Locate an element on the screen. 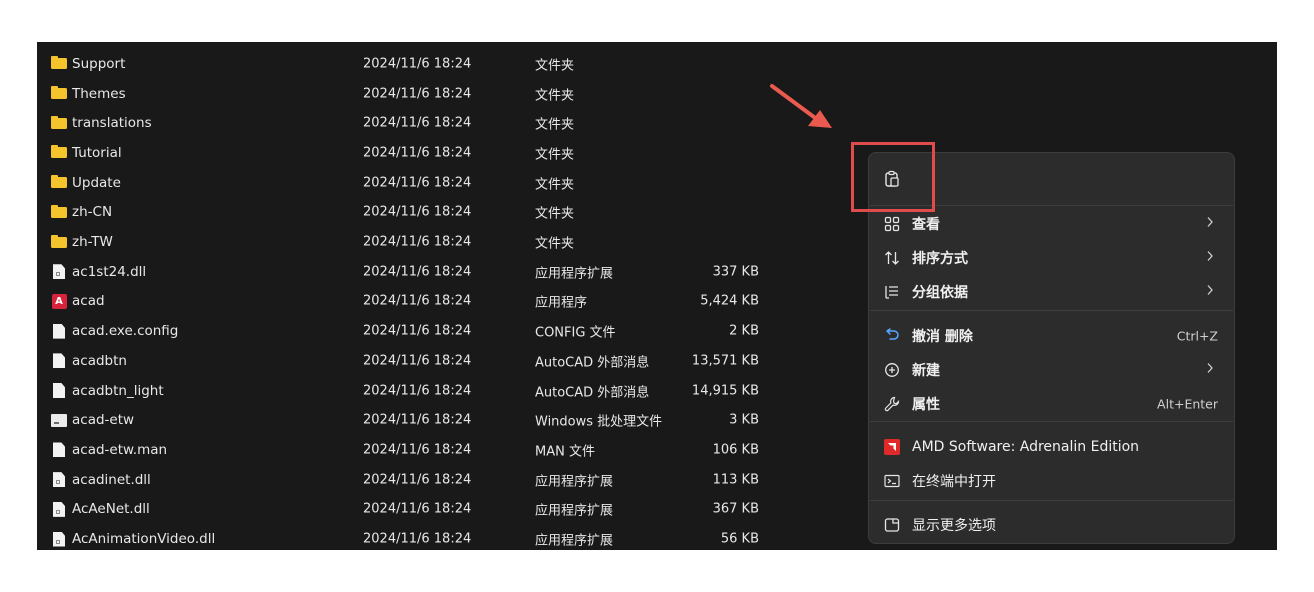 This screenshot has height=592, width=1314. menu-item-label: 查看 is located at coordinates (926, 225).